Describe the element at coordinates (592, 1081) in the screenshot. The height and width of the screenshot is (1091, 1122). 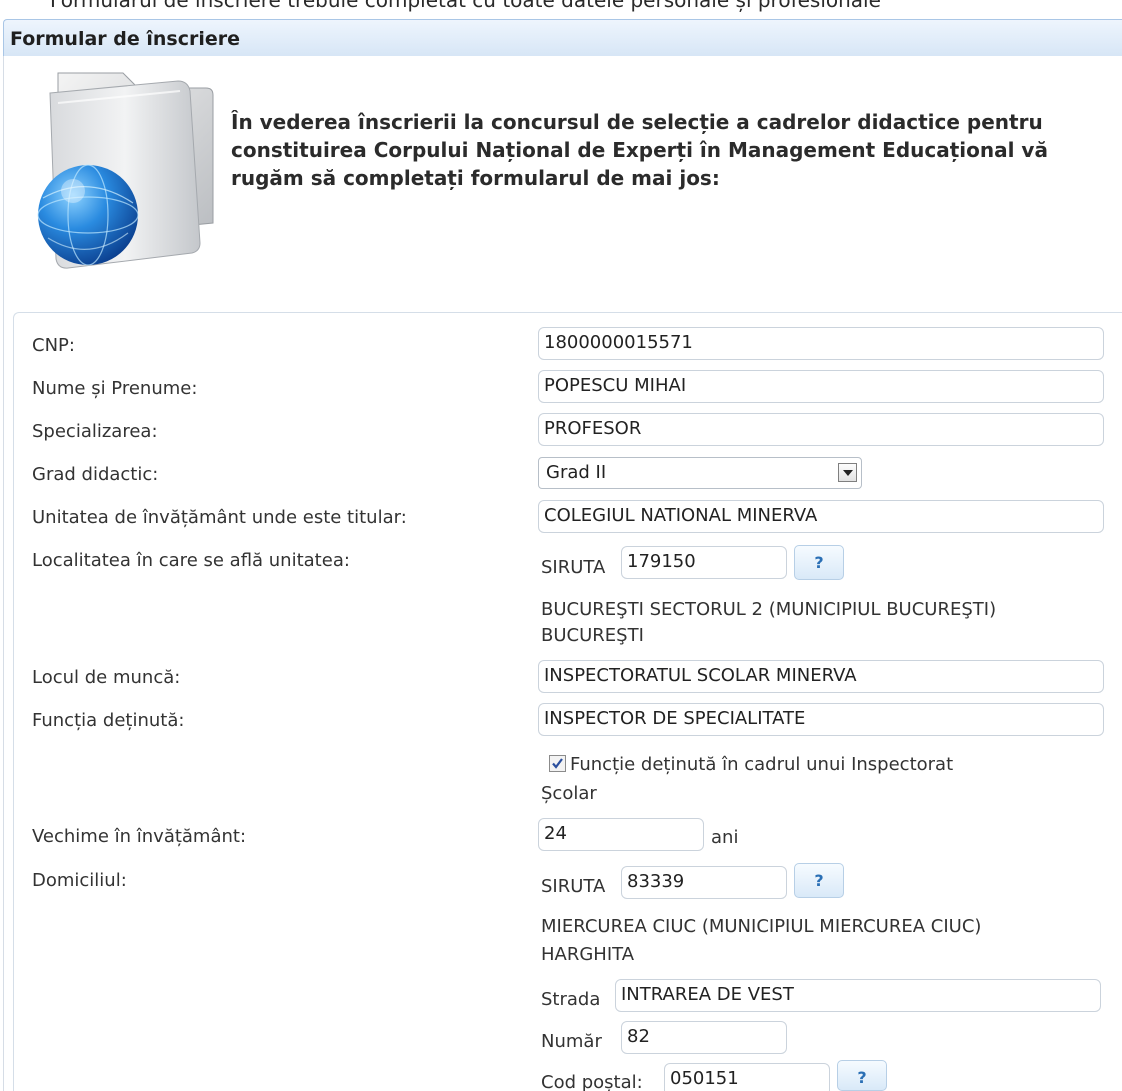
I see `postal-code-label: Cod poștal:` at that location.